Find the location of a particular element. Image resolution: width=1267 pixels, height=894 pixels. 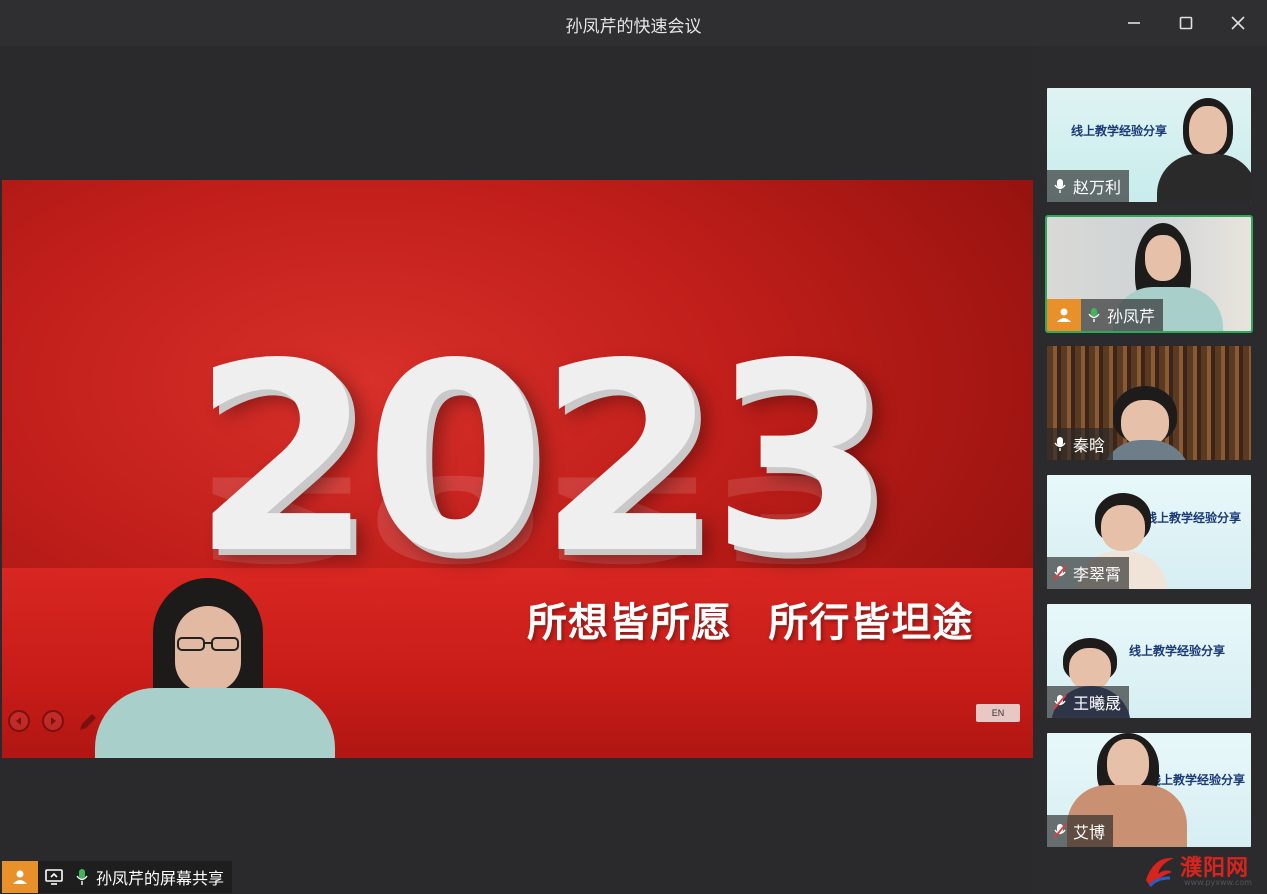

participant-tile: 线上教学经验分享 艾博 is located at coordinates (1149, 790).